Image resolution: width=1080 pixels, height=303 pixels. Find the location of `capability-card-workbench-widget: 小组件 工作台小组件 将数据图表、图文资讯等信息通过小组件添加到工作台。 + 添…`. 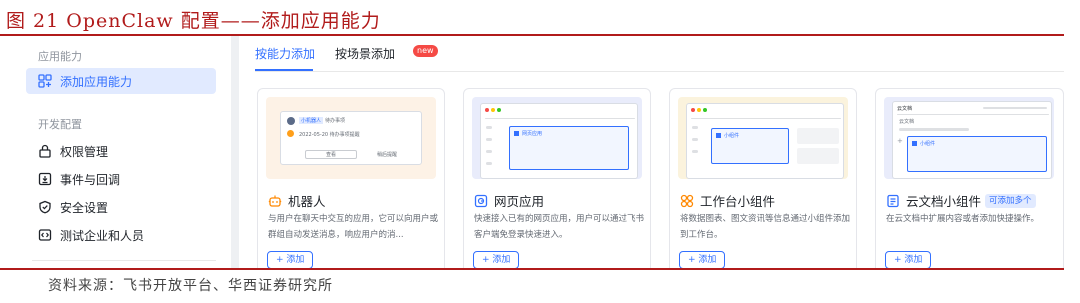

capability-card-workbench-widget: 小组件 工作台小组件 将数据图表、图文资讯等信息通过小组件添加到工作台。 + 添… is located at coordinates (763, 178).